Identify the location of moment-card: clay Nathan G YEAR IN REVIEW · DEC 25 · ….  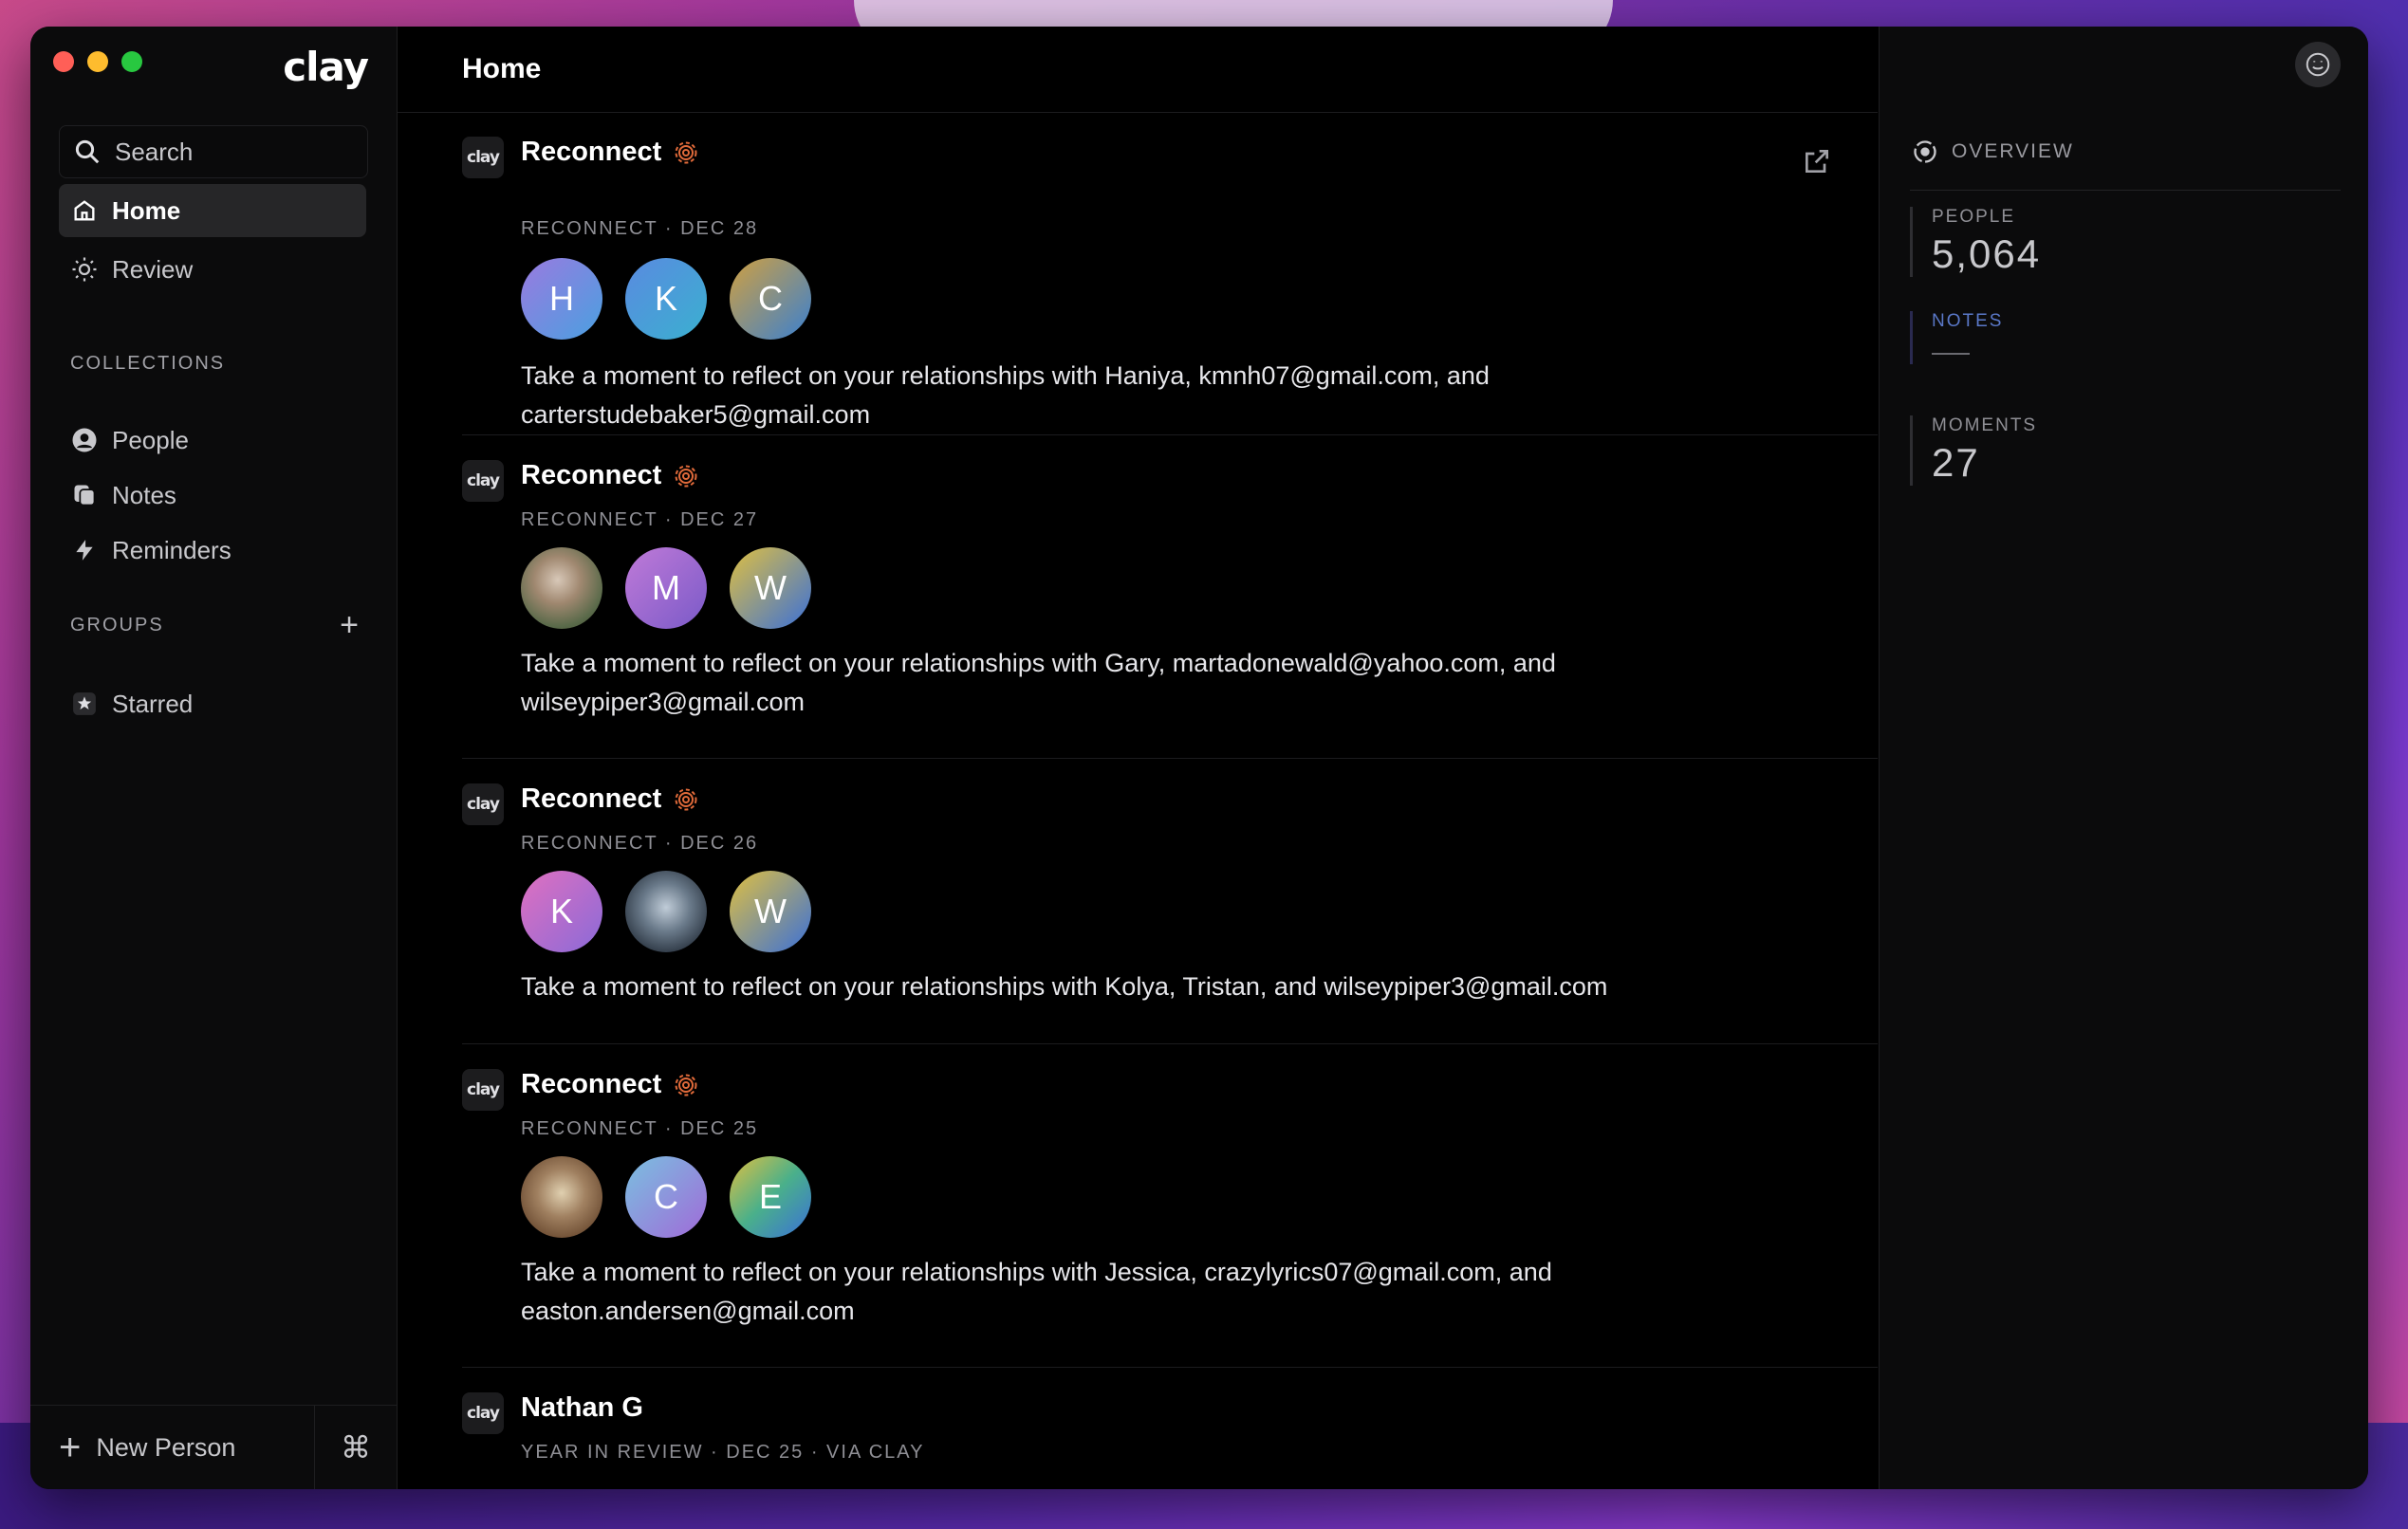
(1170, 1429).